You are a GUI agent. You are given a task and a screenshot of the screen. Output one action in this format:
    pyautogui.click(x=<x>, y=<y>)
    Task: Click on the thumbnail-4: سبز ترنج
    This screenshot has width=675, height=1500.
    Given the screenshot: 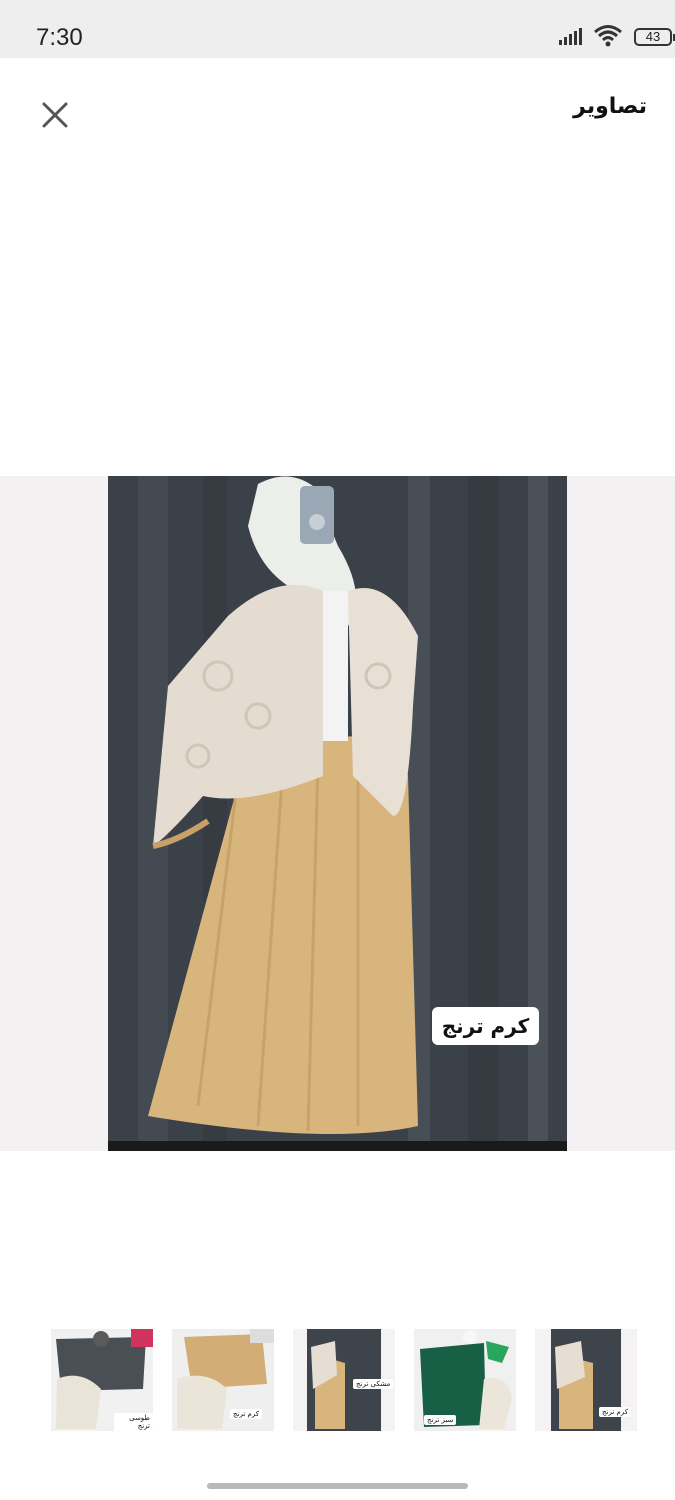 What is the action you would take?
    pyautogui.click(x=465, y=1380)
    